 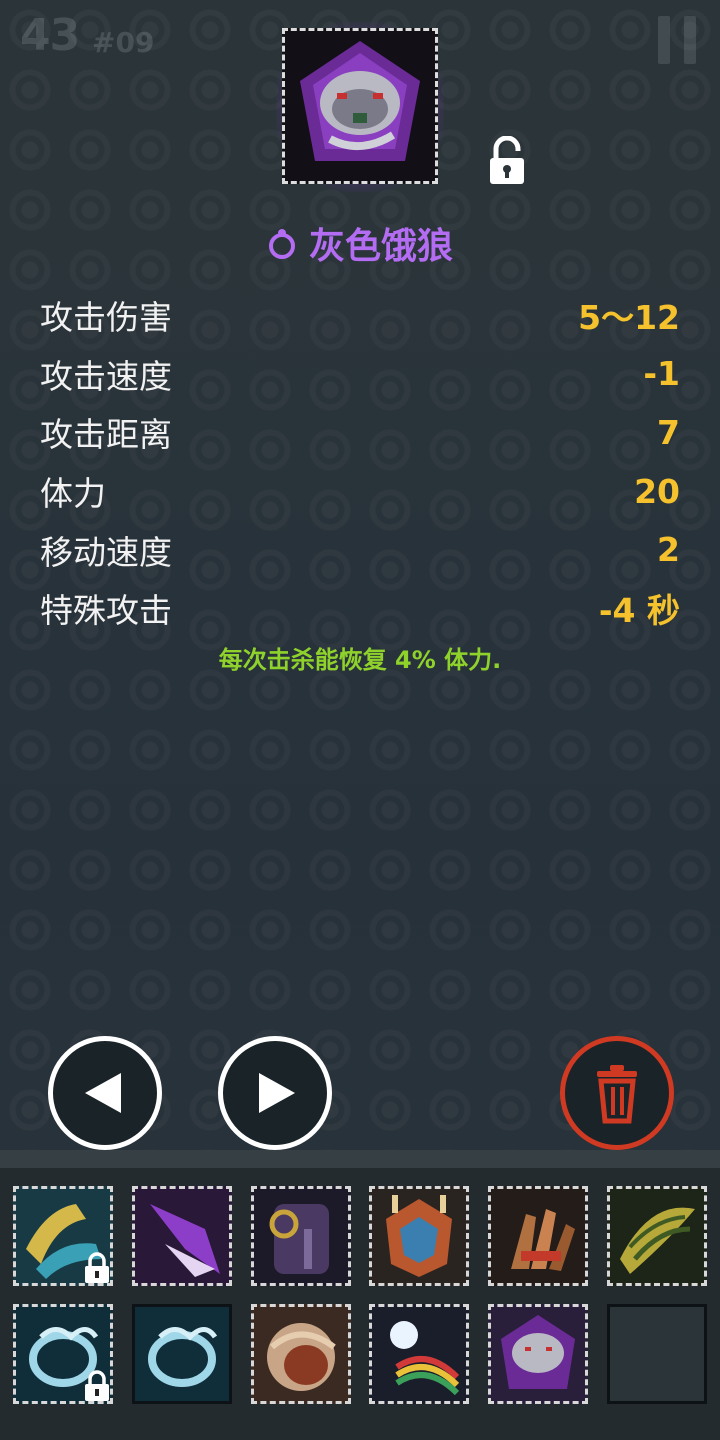 What do you see at coordinates (360, 374) in the screenshot?
I see `stat-row-attack-speed: 攻击速度 -1` at bounding box center [360, 374].